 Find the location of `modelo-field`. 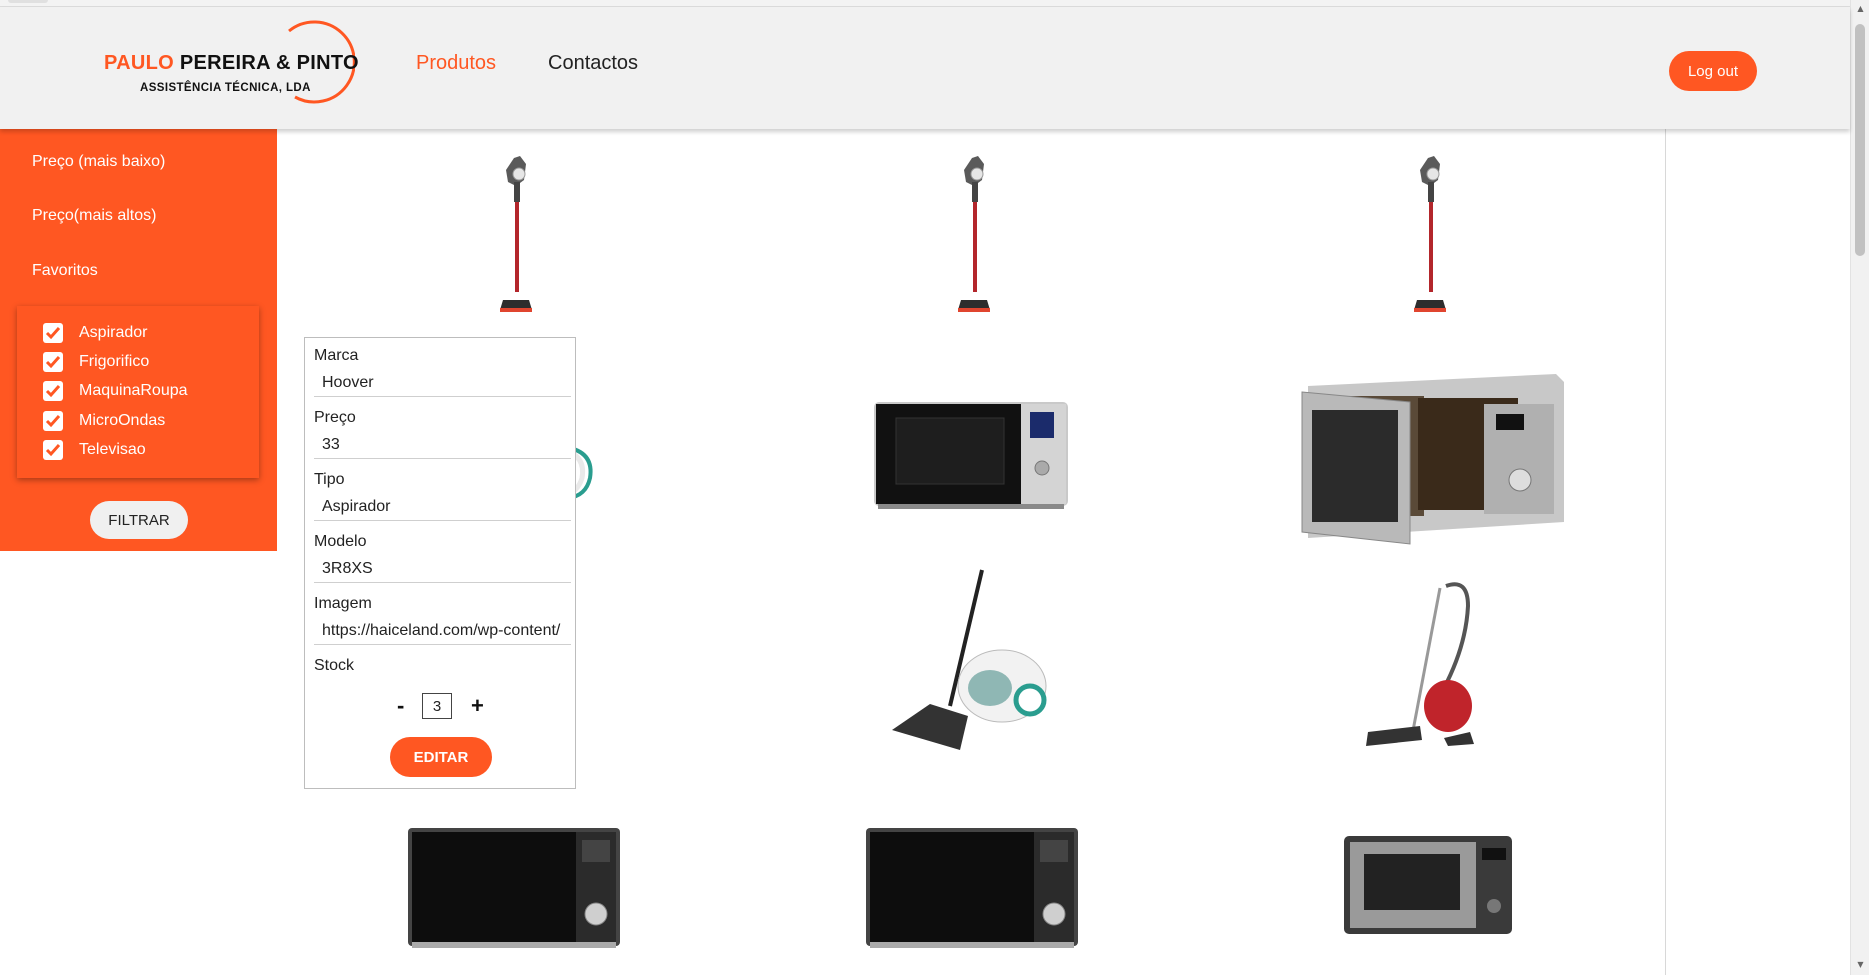

modelo-field is located at coordinates (442, 569).